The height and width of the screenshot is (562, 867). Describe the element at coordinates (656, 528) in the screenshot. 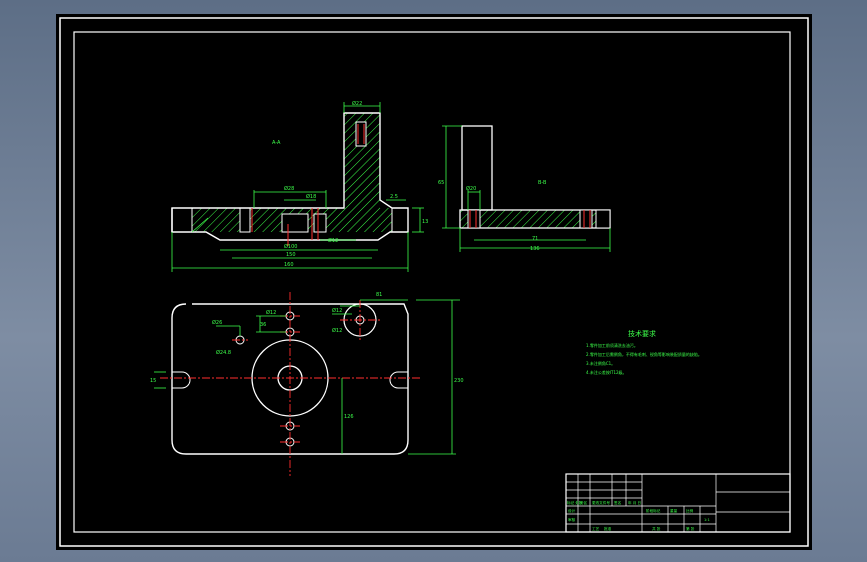

I see `tb-label: 共 张` at that location.